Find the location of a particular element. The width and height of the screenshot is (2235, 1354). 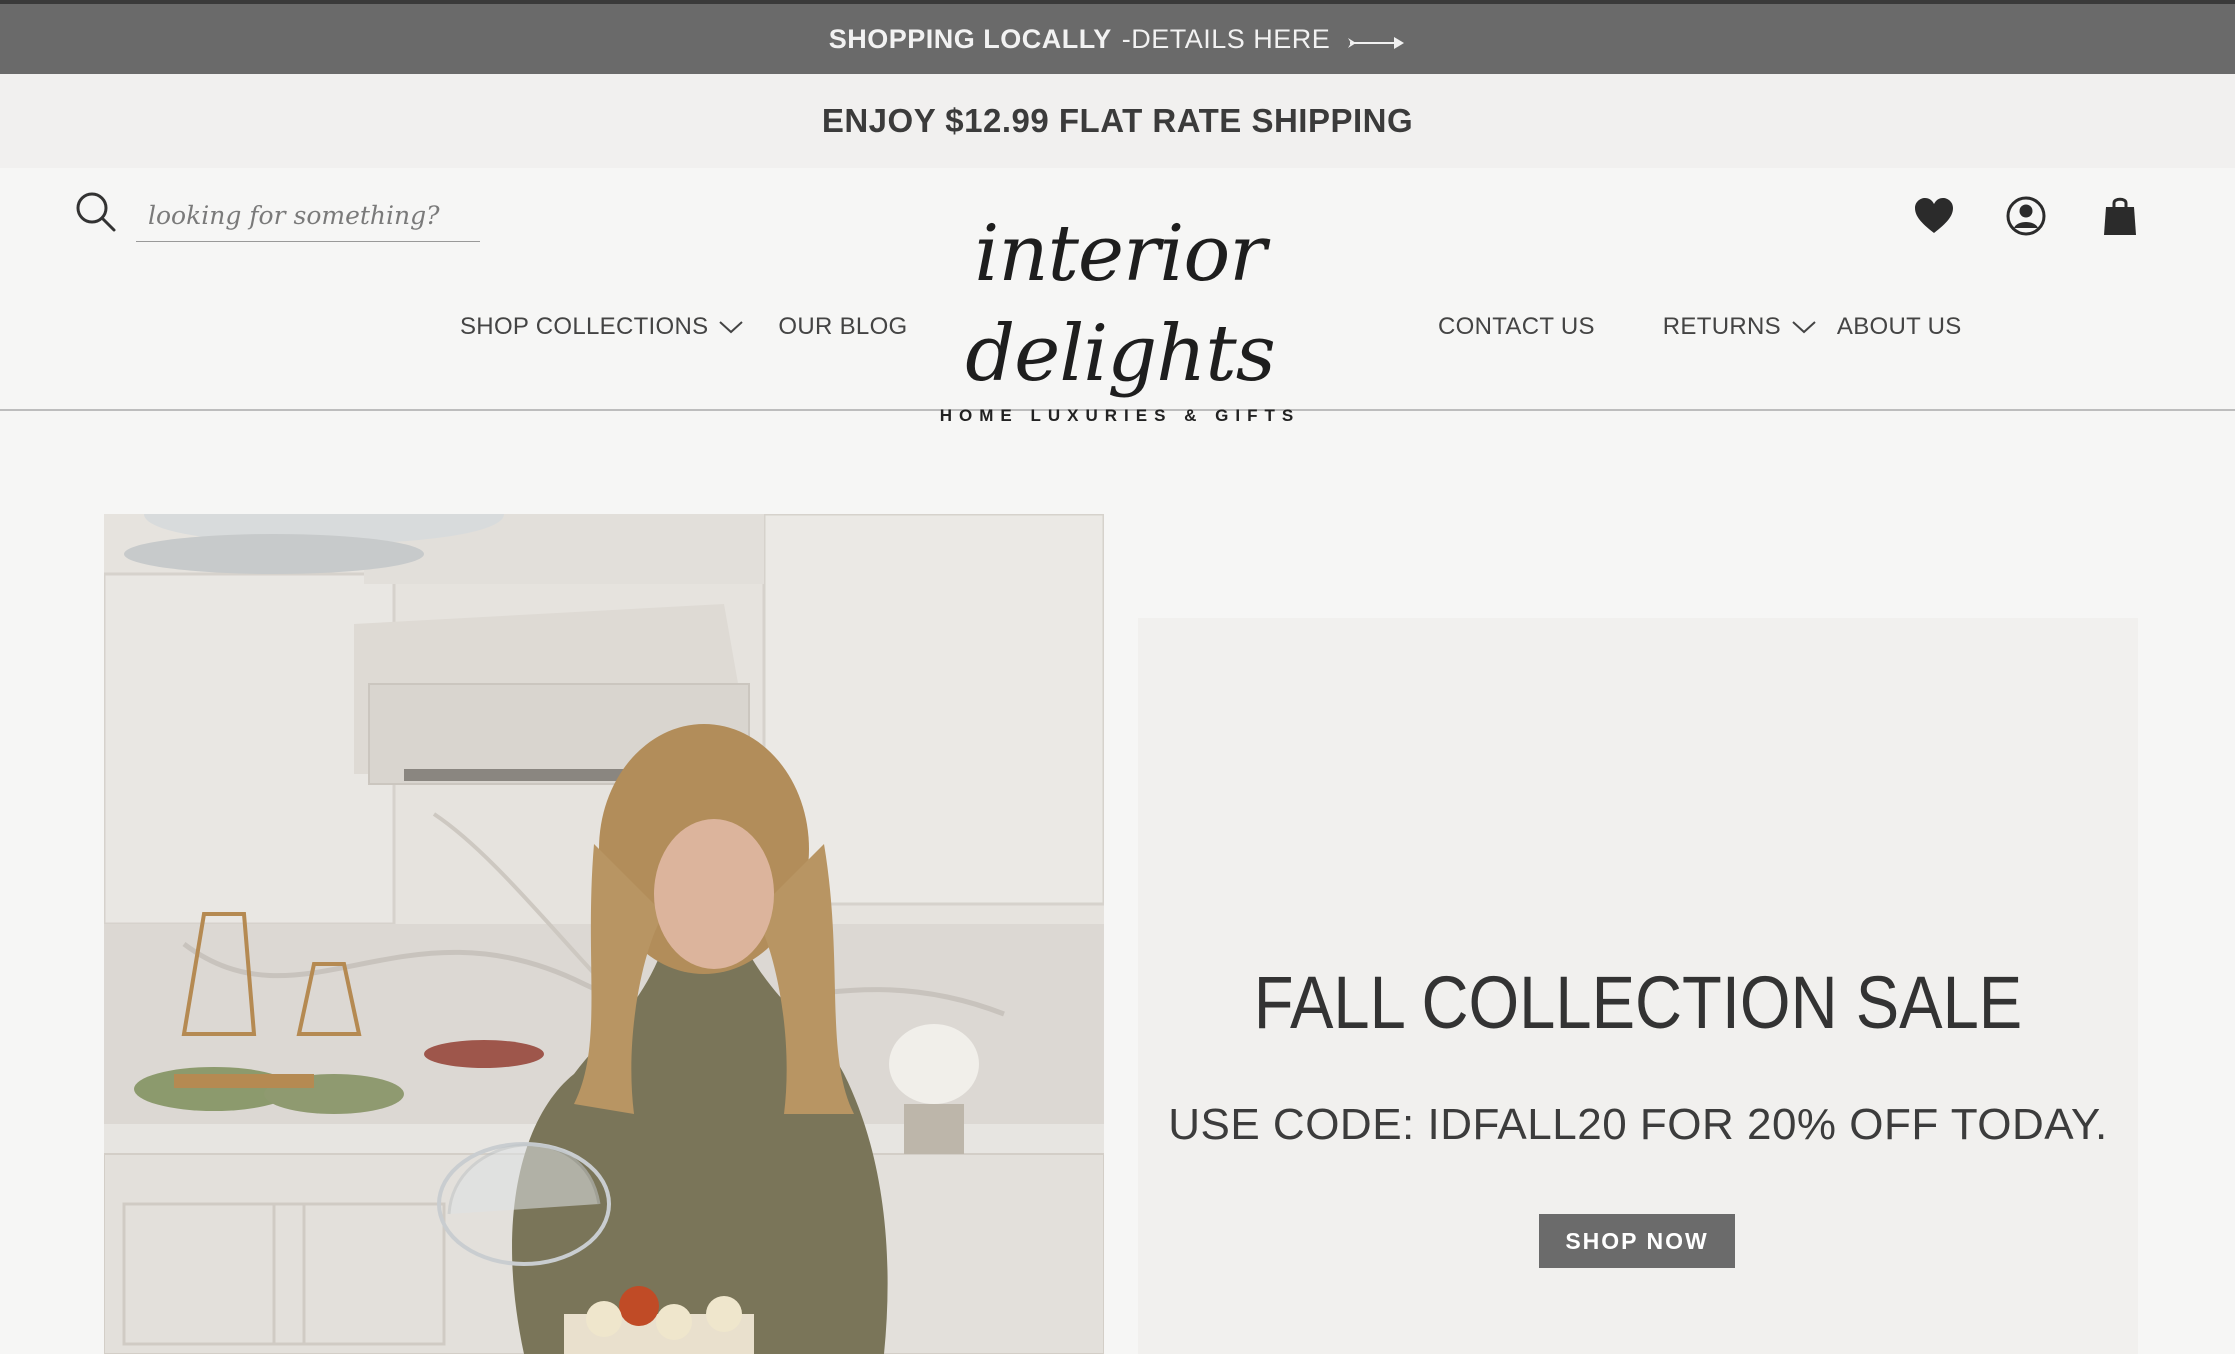

nav-about-us: ABOUT US is located at coordinates (1899, 327).